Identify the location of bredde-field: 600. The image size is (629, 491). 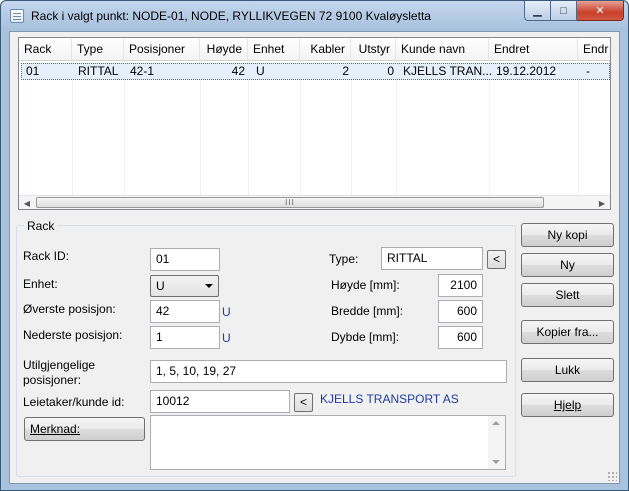
(460, 311).